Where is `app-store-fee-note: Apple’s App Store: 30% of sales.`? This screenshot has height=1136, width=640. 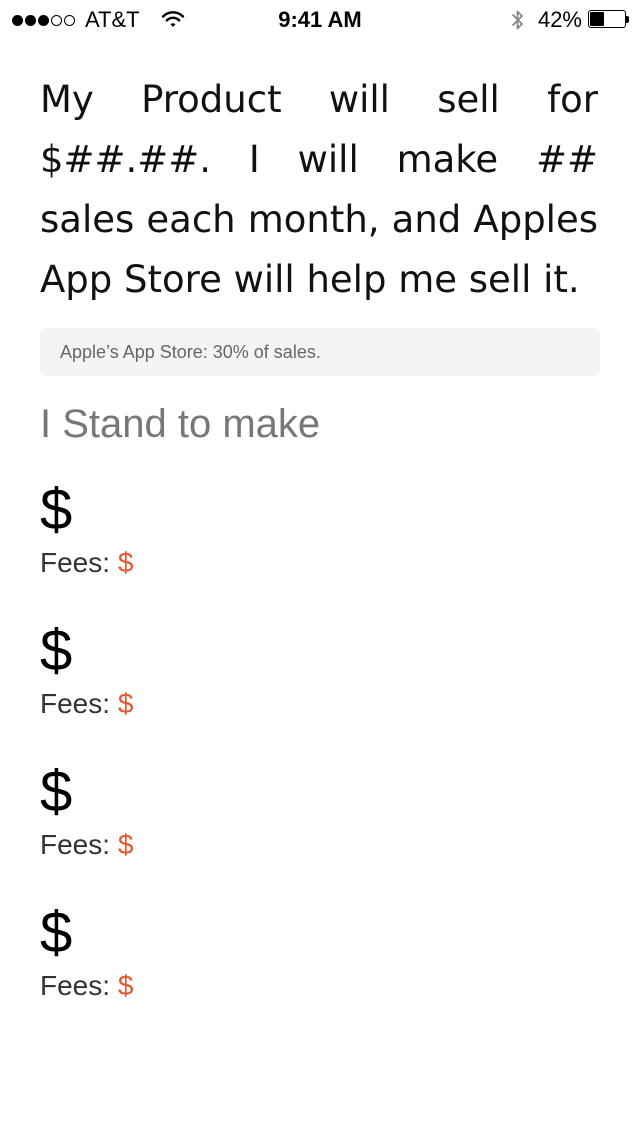
app-store-fee-note: Apple’s App Store: 30% of sales. is located at coordinates (320, 352).